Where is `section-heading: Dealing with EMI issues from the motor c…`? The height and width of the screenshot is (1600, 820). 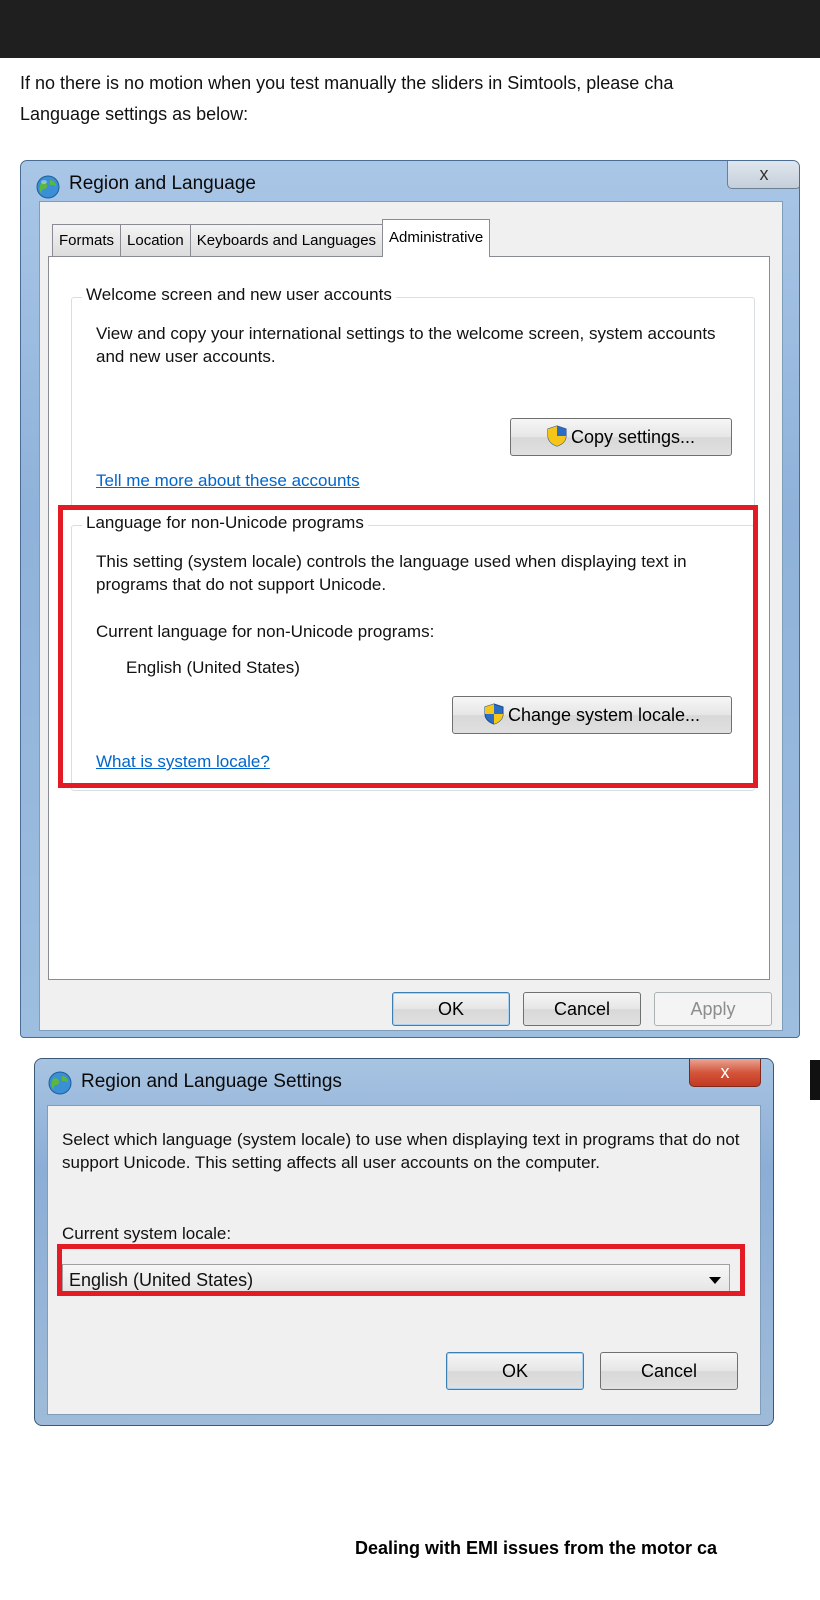 section-heading: Dealing with EMI issues from the motor c… is located at coordinates (536, 1548).